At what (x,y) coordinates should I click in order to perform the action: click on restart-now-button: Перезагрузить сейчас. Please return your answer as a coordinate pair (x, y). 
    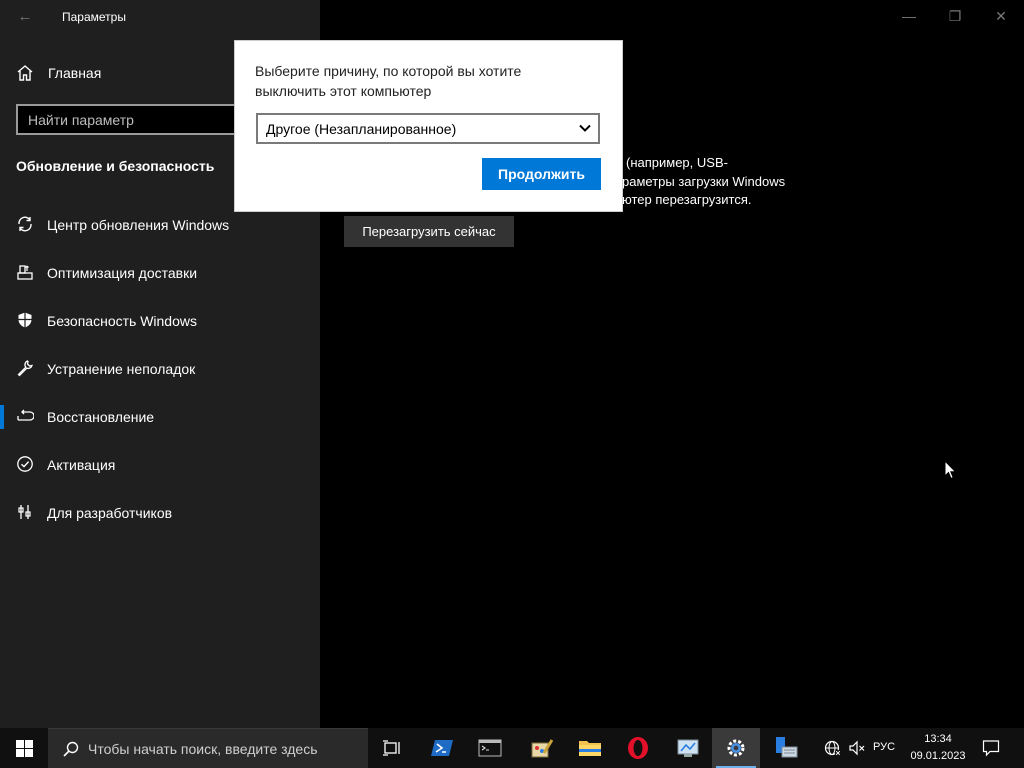
    Looking at the image, I should click on (429, 231).